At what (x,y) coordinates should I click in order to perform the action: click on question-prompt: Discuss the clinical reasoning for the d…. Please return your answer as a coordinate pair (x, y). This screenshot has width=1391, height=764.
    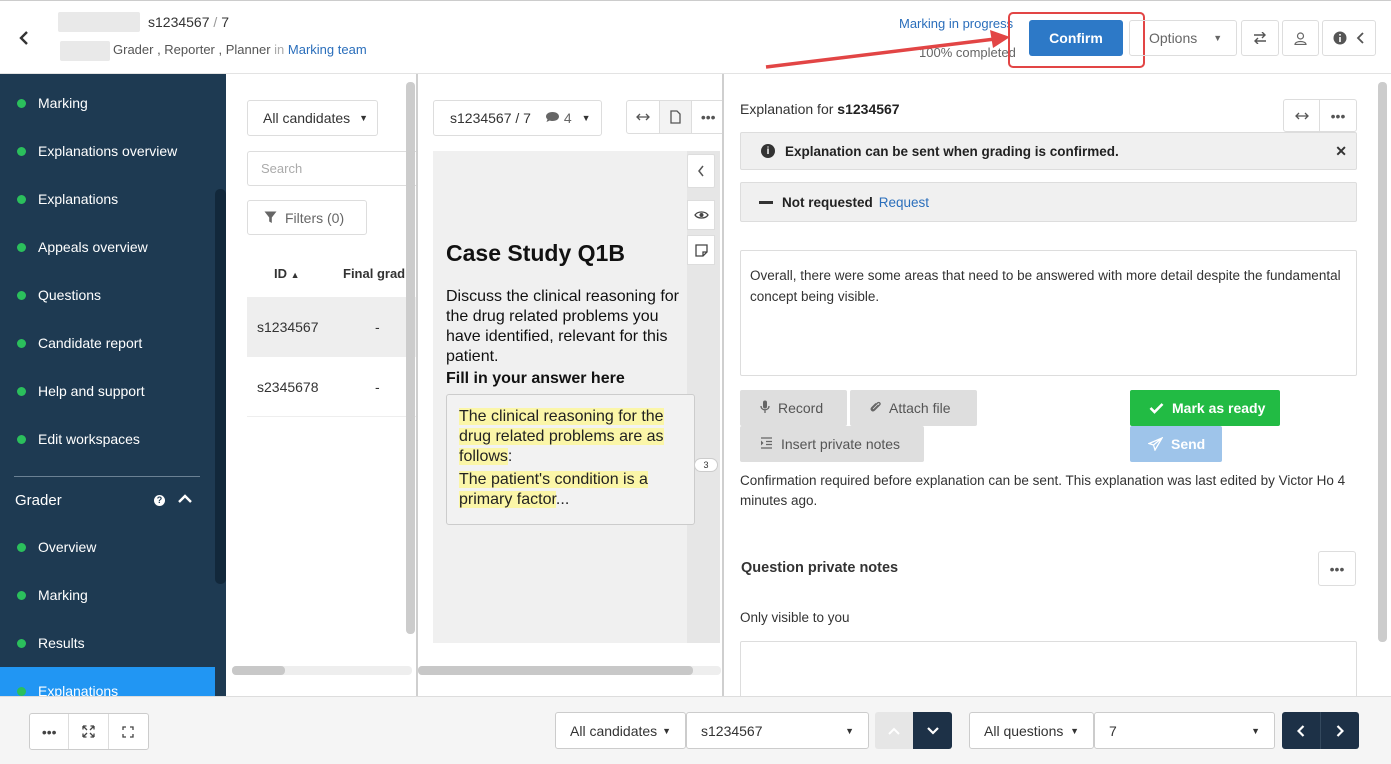
    Looking at the image, I should click on (562, 326).